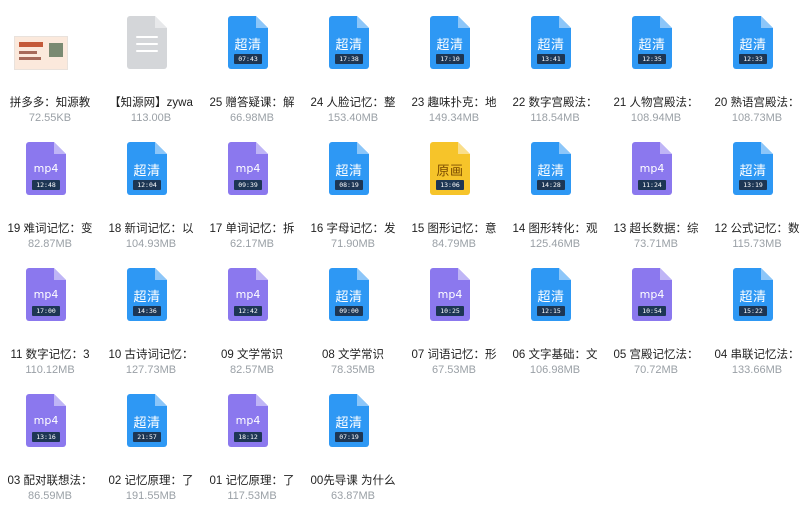 The width and height of the screenshot is (800, 512). I want to click on file-item: mp4 12:42 09 文学常识 82.57MB, so click(252, 327).